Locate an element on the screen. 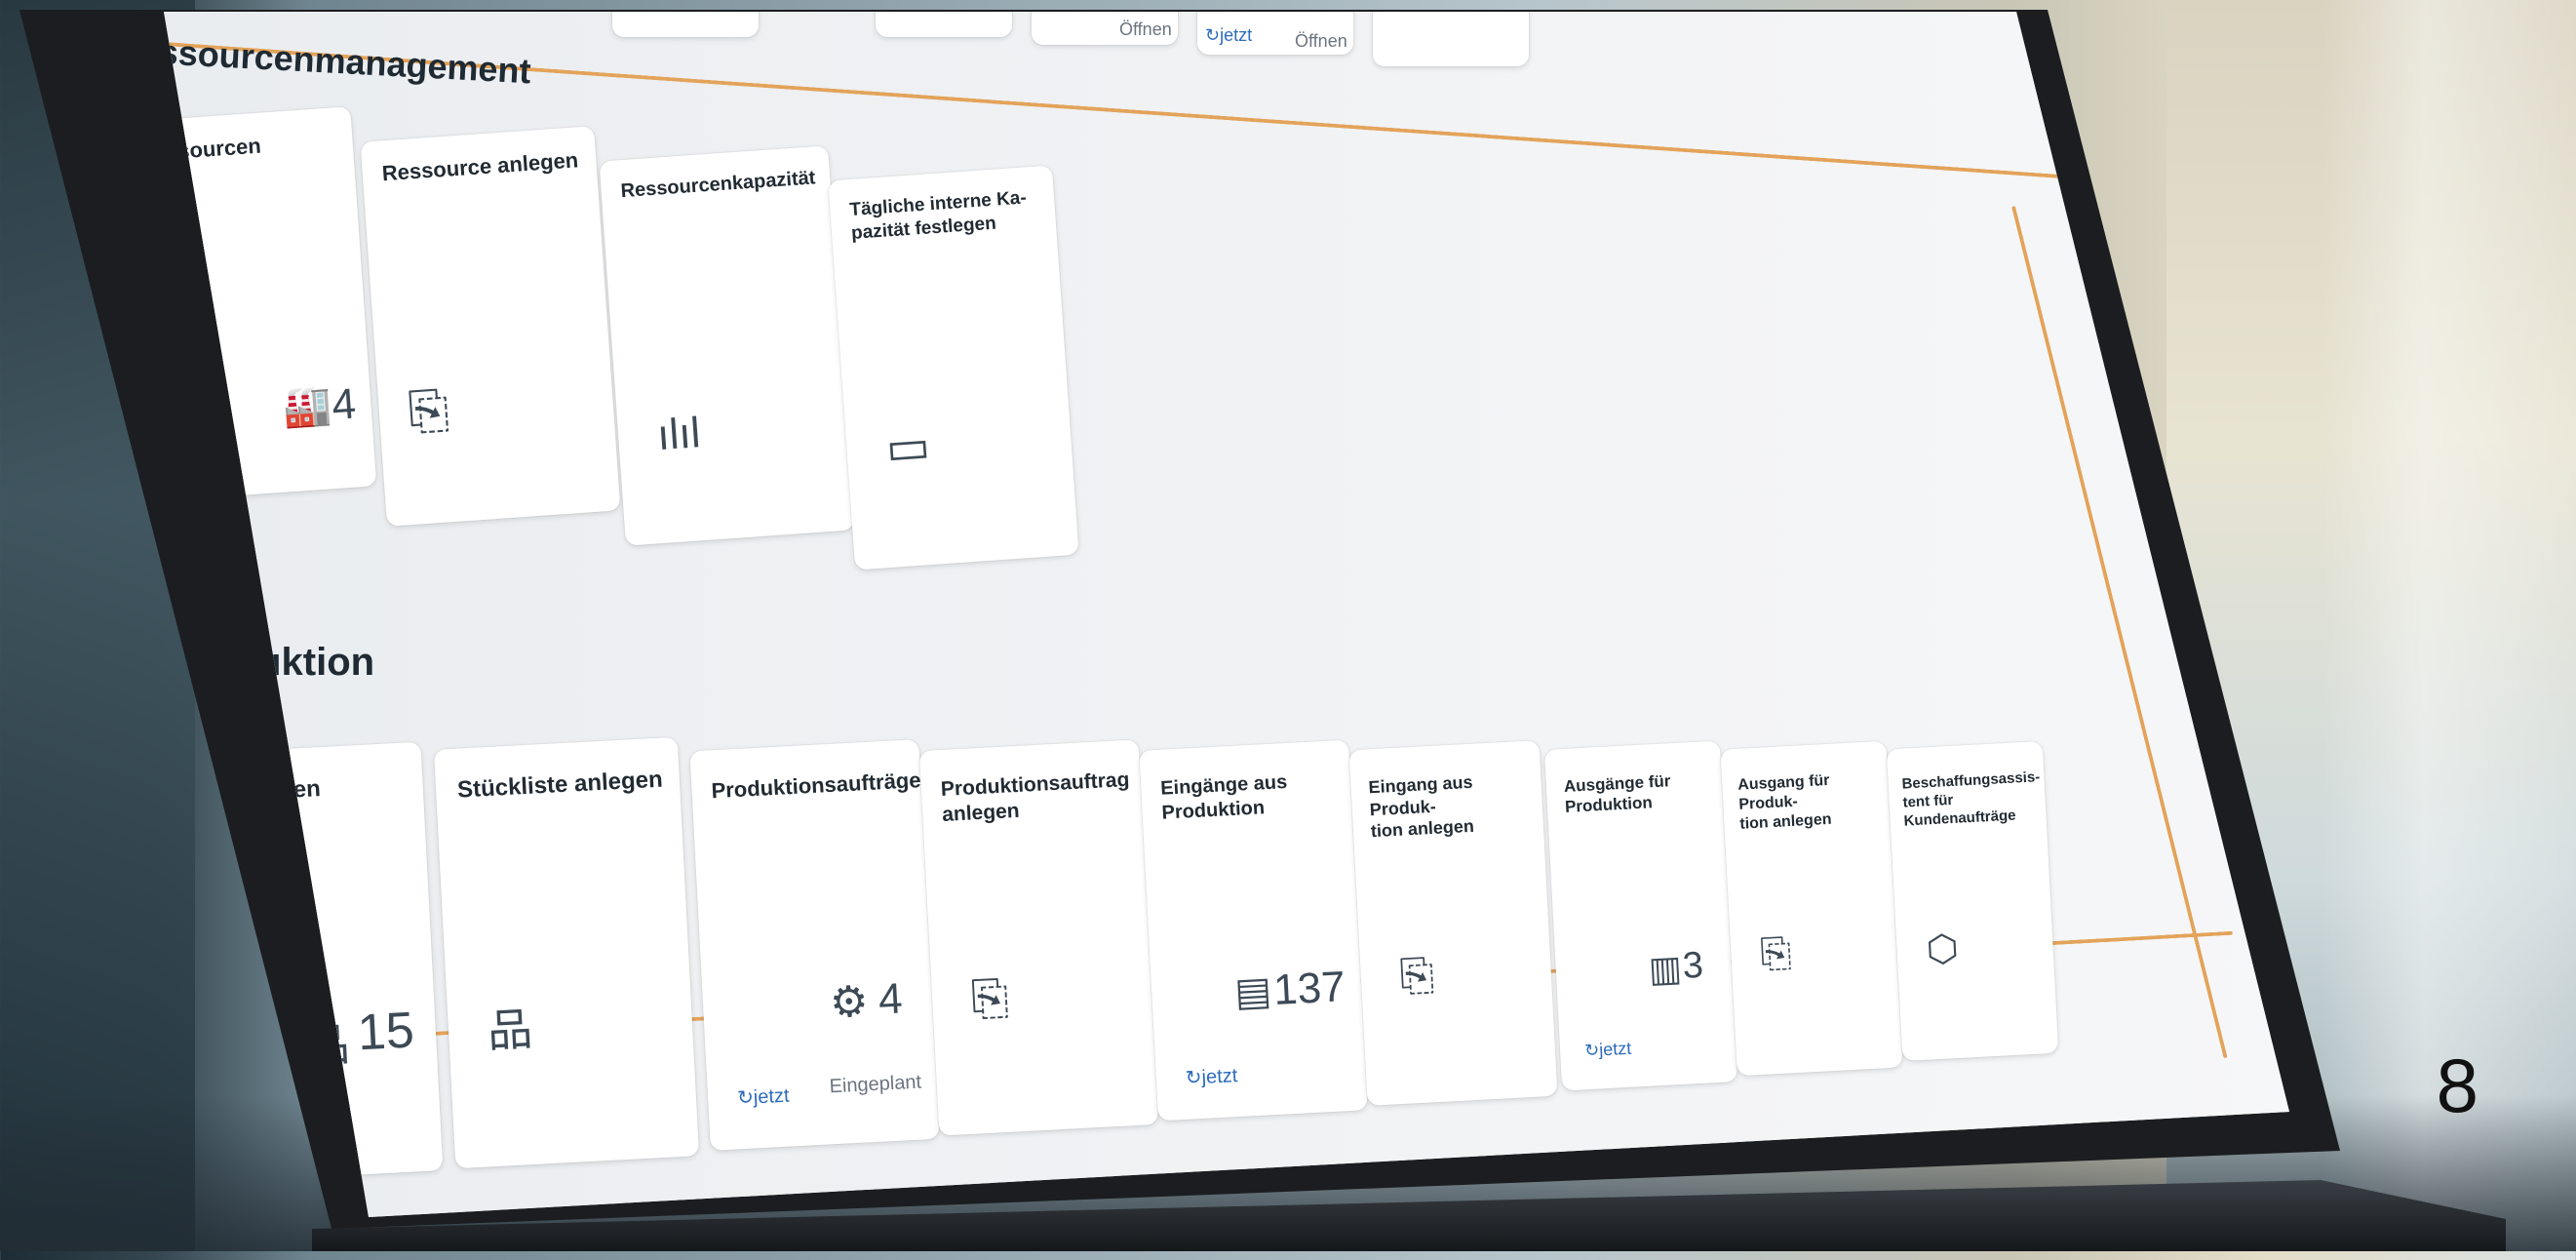 The width and height of the screenshot is (2576, 1260). tile-kpi: 4 is located at coordinates (890, 999).